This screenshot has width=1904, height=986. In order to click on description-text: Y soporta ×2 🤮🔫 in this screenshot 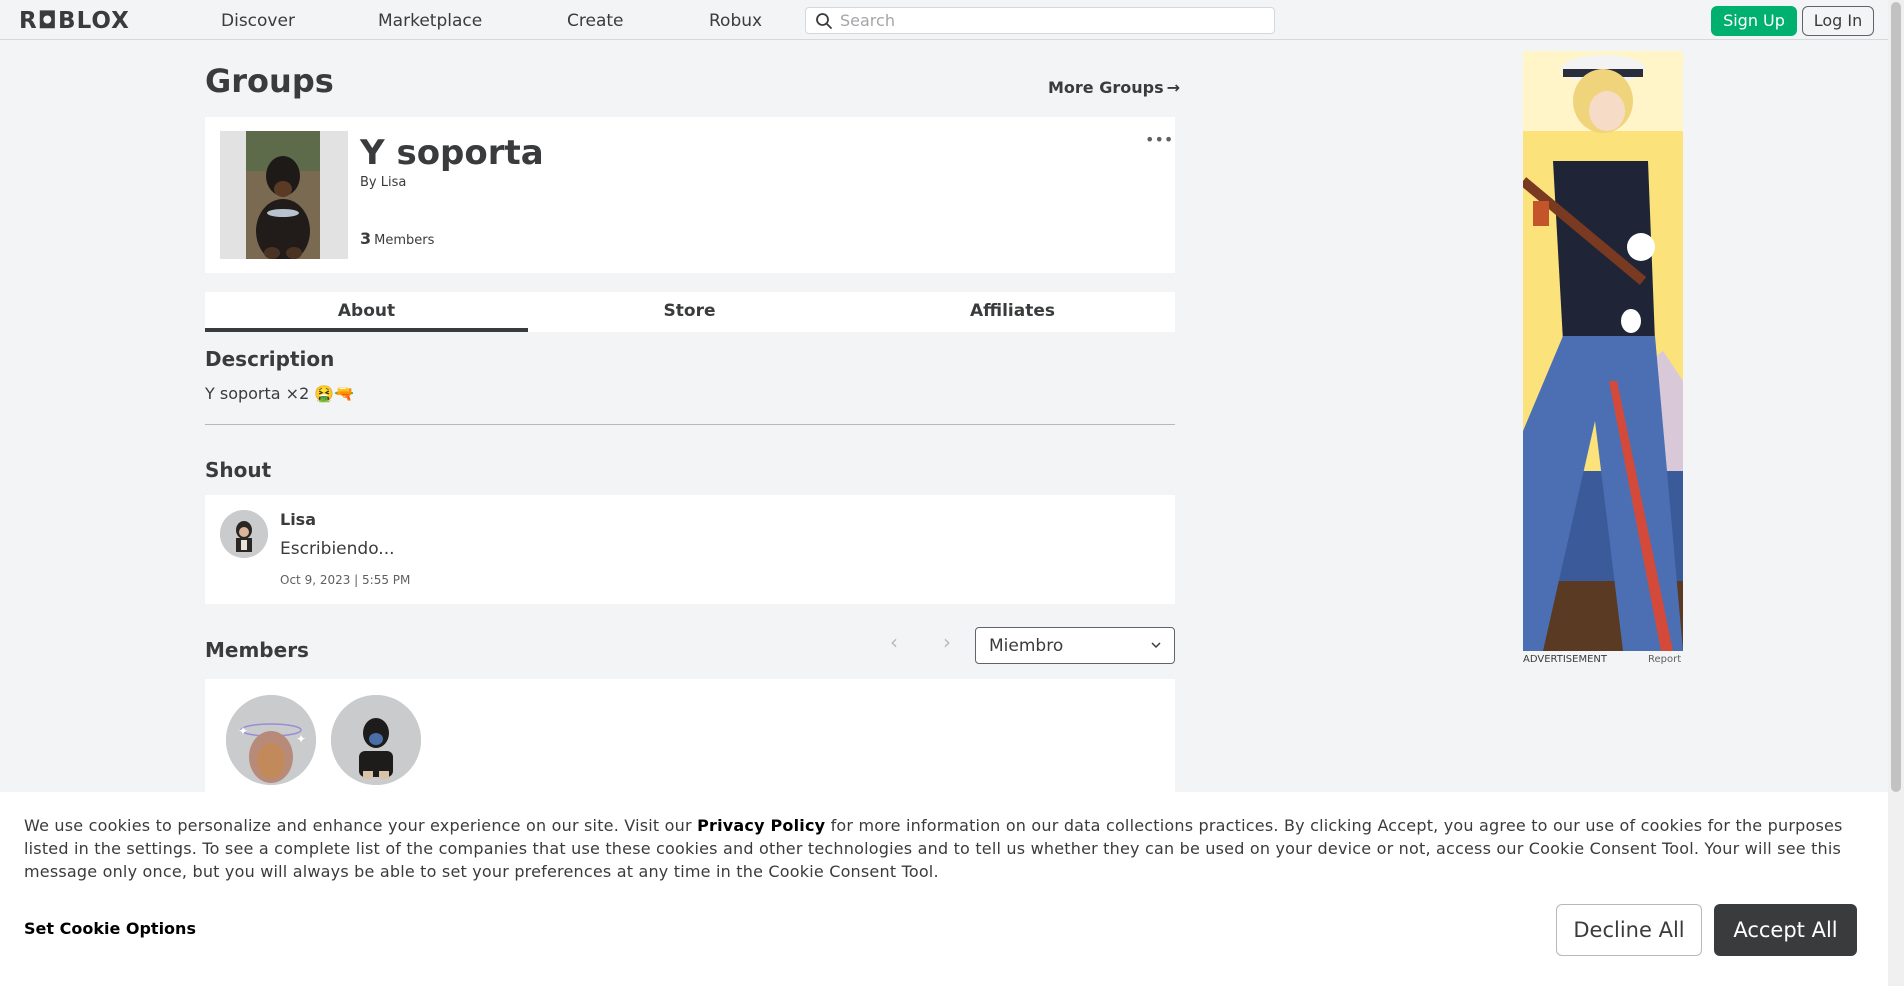, I will do `click(280, 393)`.